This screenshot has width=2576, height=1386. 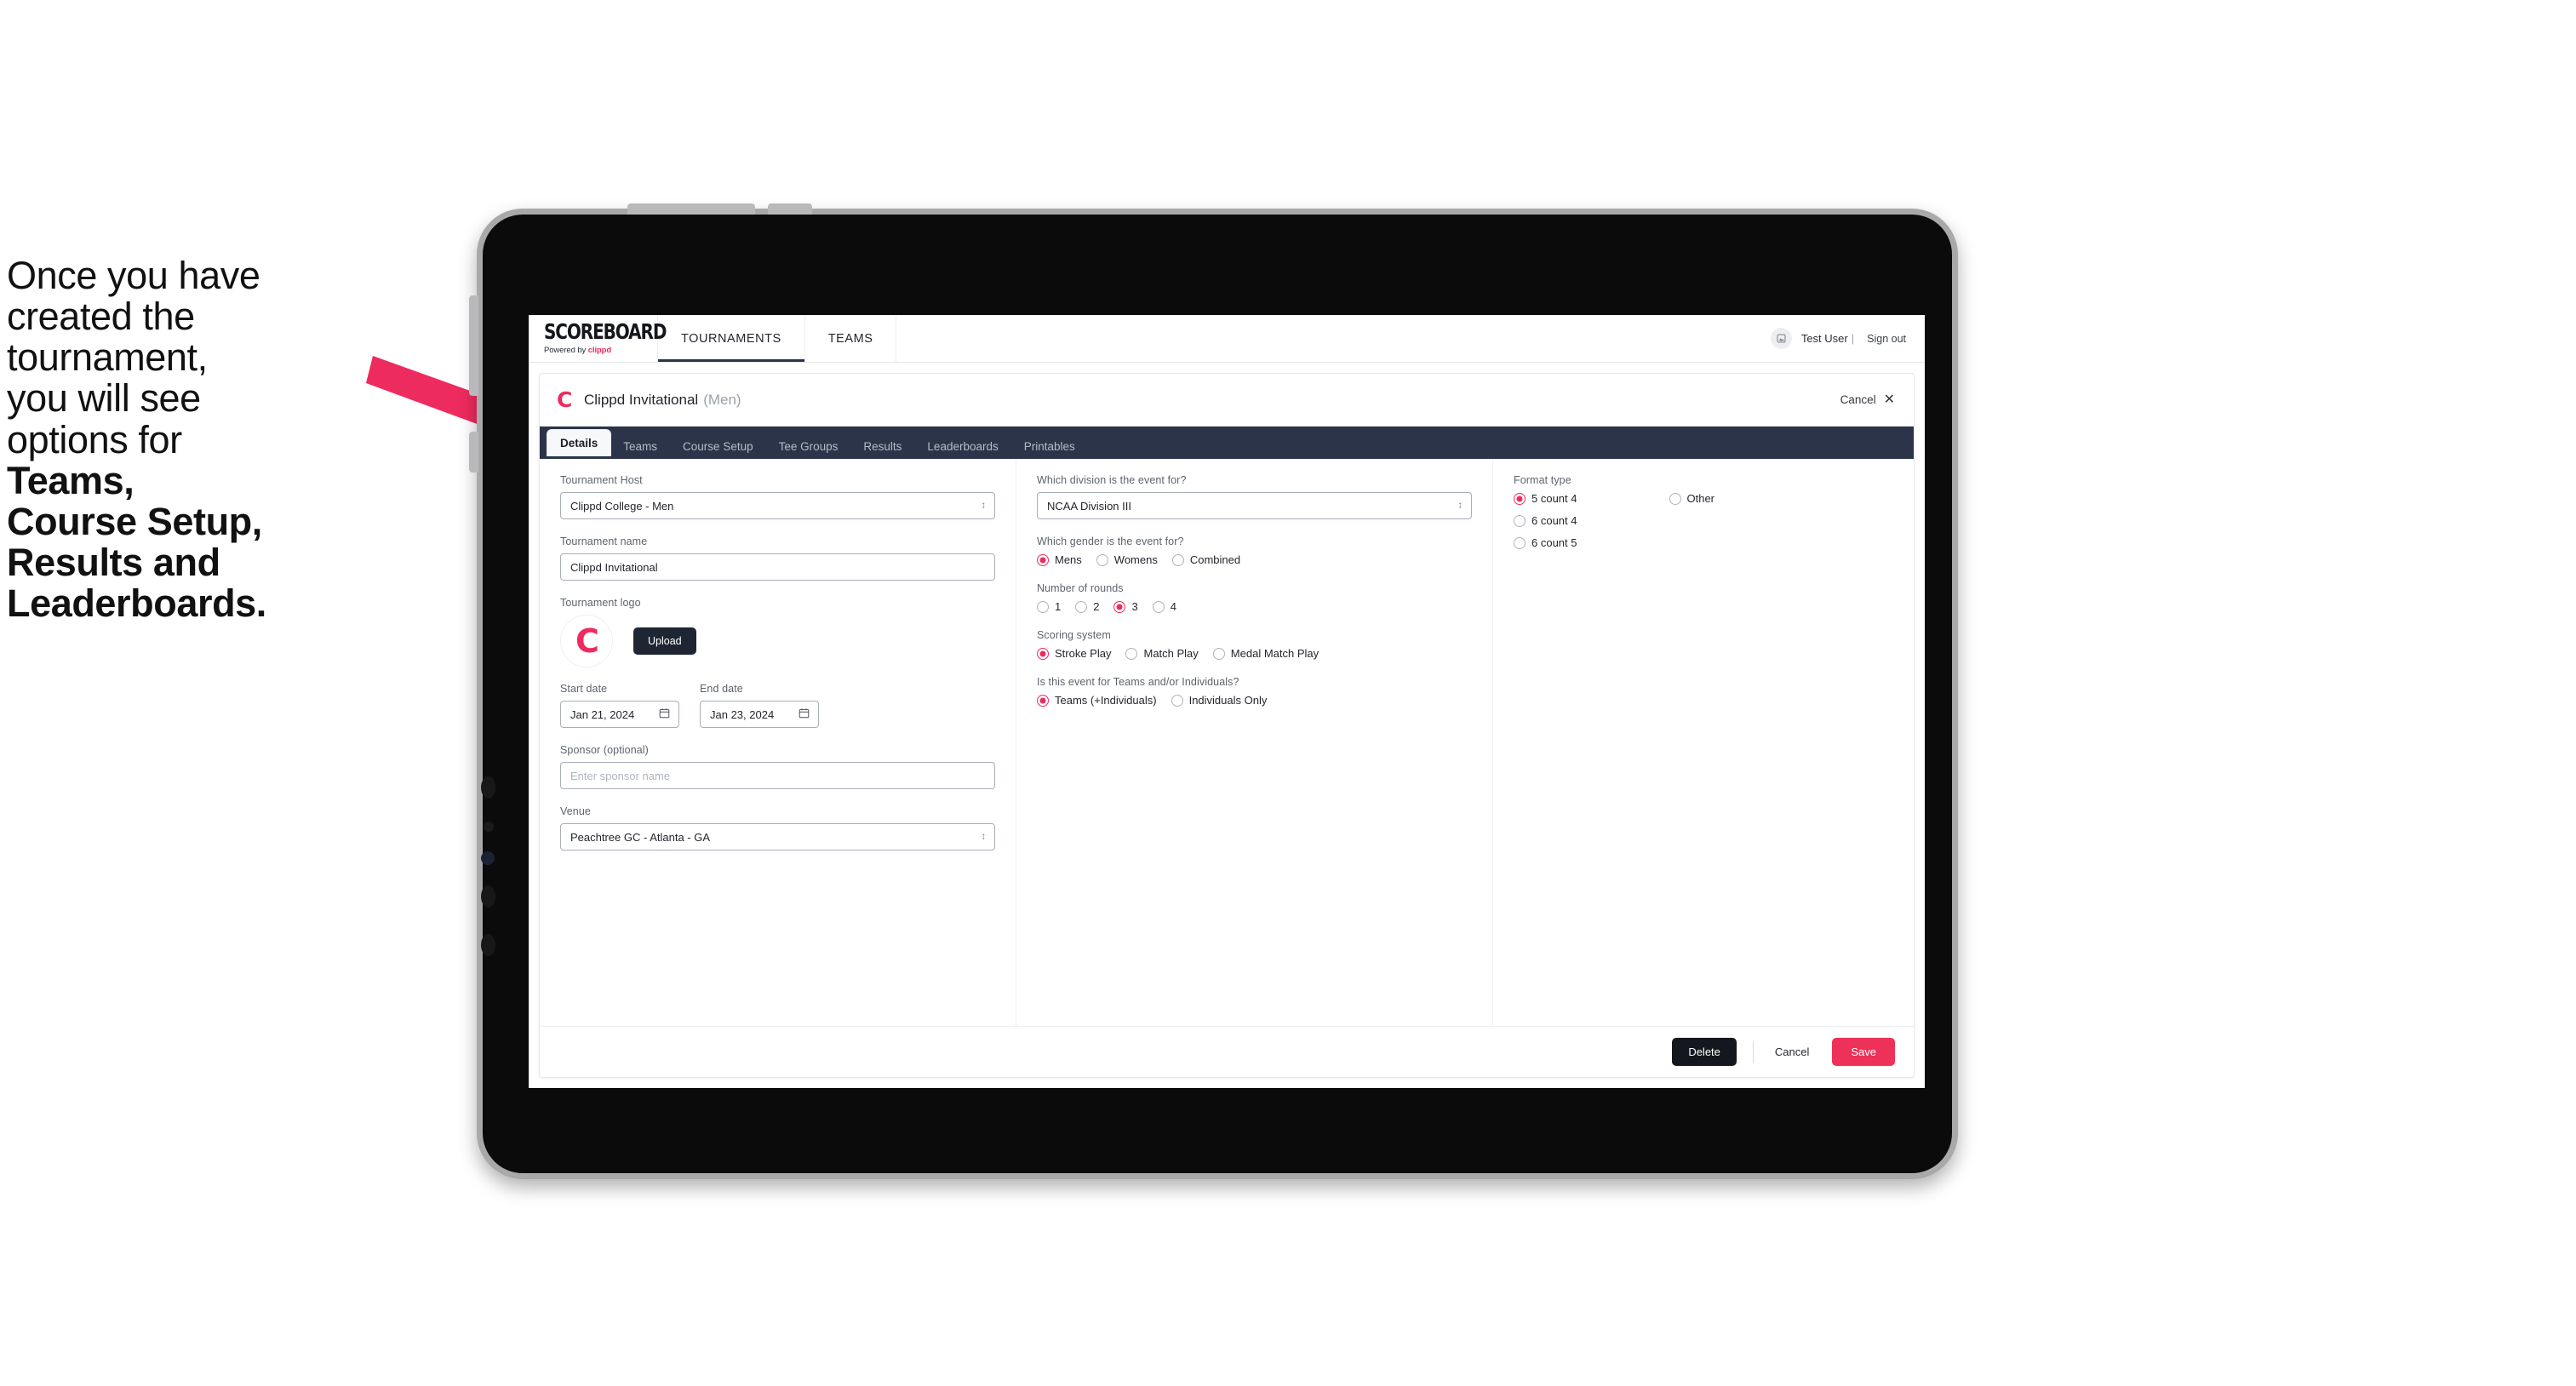 I want to click on tab-teams: Teams, so click(x=640, y=446).